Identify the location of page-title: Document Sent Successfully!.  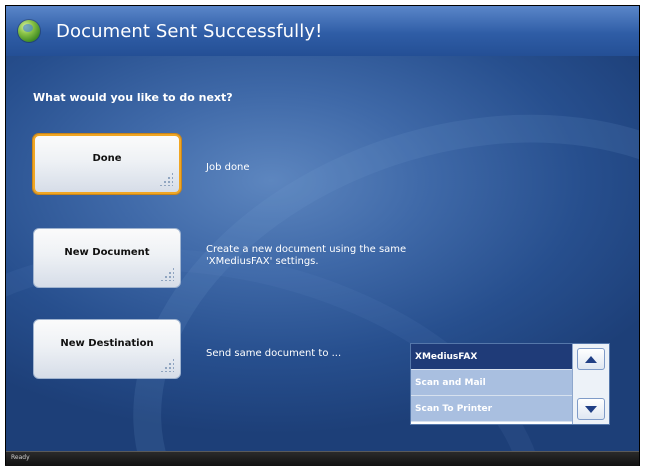
(189, 31).